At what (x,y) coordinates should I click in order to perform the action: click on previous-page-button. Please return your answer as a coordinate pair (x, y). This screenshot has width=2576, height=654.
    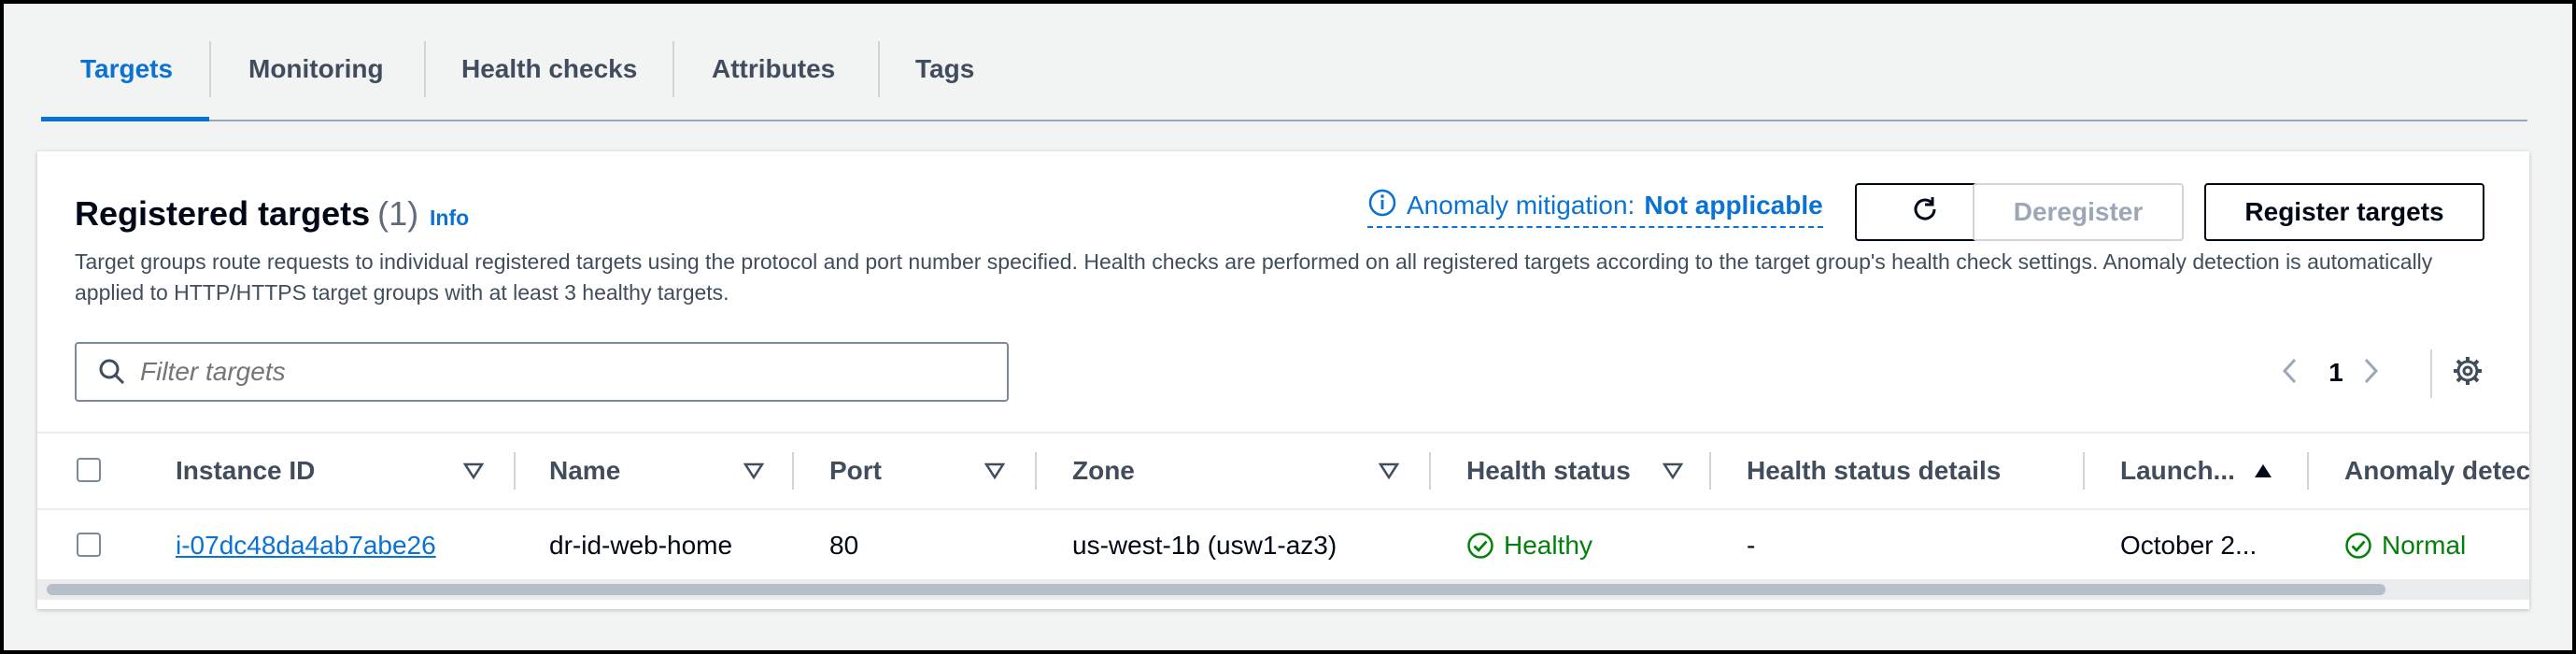
    Looking at the image, I should click on (2296, 373).